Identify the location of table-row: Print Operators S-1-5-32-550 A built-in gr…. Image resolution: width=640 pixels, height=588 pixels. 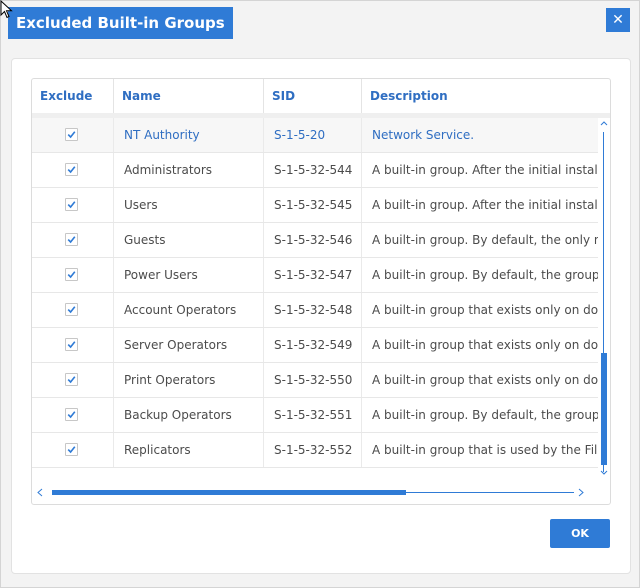
(315, 380).